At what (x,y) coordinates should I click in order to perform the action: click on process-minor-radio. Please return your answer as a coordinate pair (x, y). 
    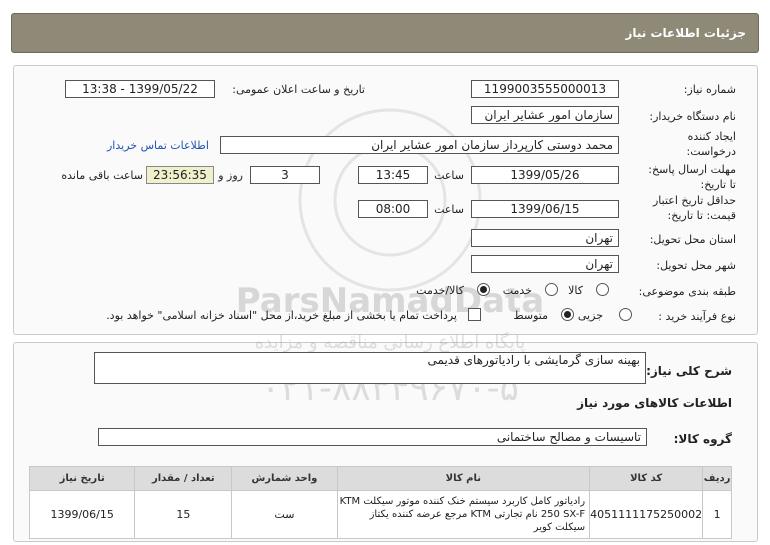
    Looking at the image, I should click on (625, 314).